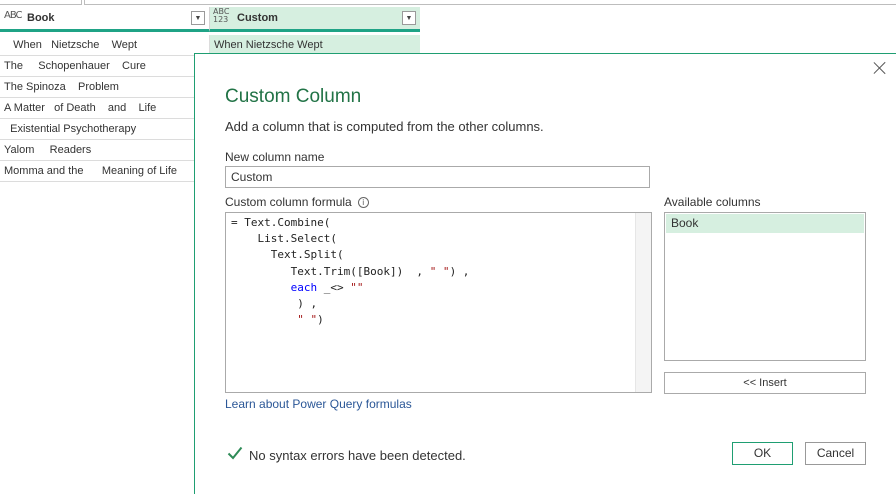  I want to click on formula-line: List.Select(, so click(284, 239).